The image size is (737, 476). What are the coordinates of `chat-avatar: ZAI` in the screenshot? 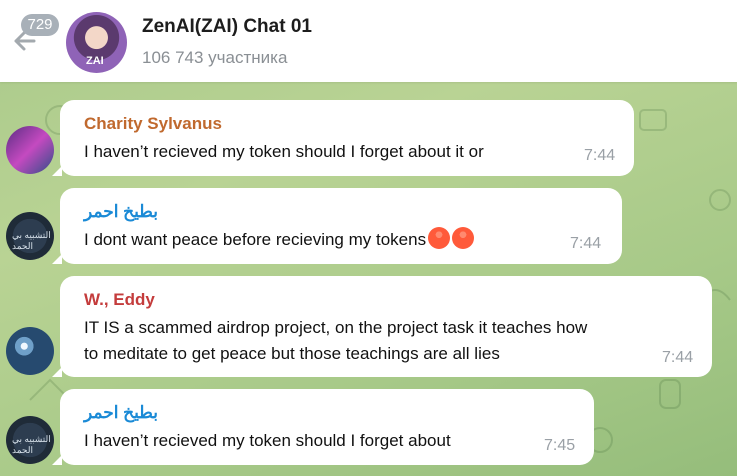 It's located at (96, 42).